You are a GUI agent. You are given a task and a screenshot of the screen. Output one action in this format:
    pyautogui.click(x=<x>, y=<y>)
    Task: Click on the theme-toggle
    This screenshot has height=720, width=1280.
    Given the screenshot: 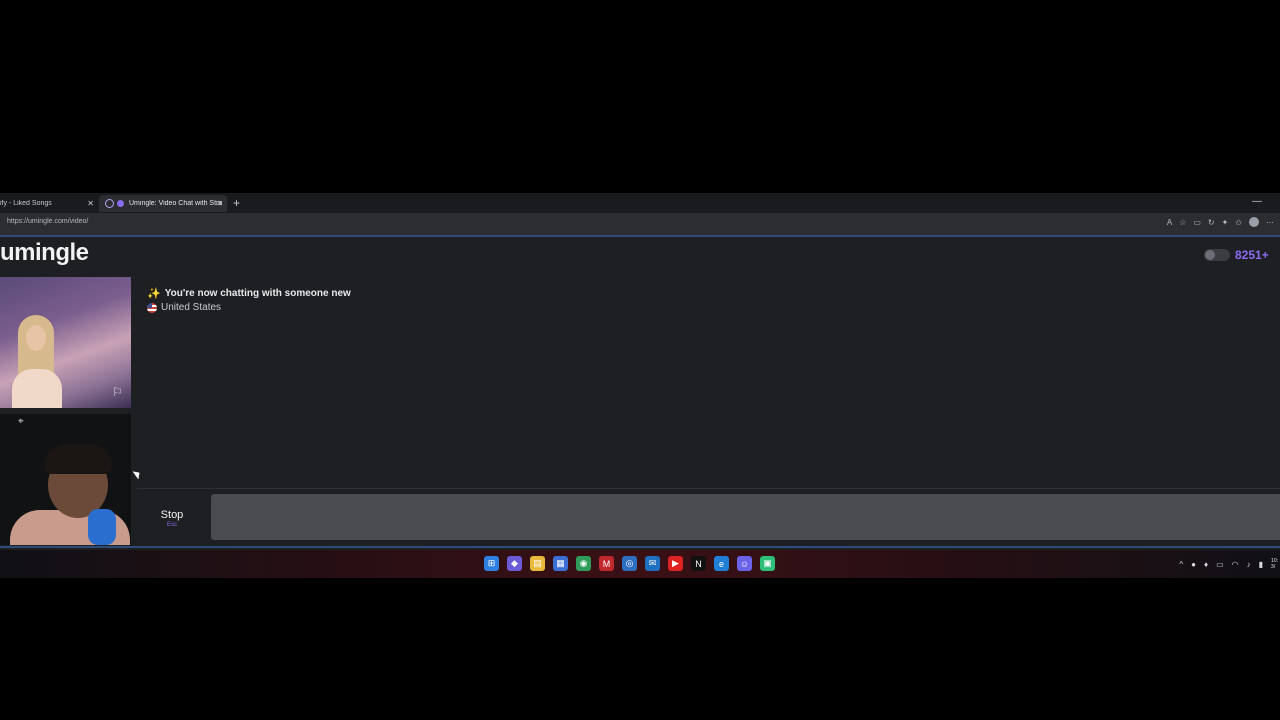 What is the action you would take?
    pyautogui.click(x=1217, y=255)
    